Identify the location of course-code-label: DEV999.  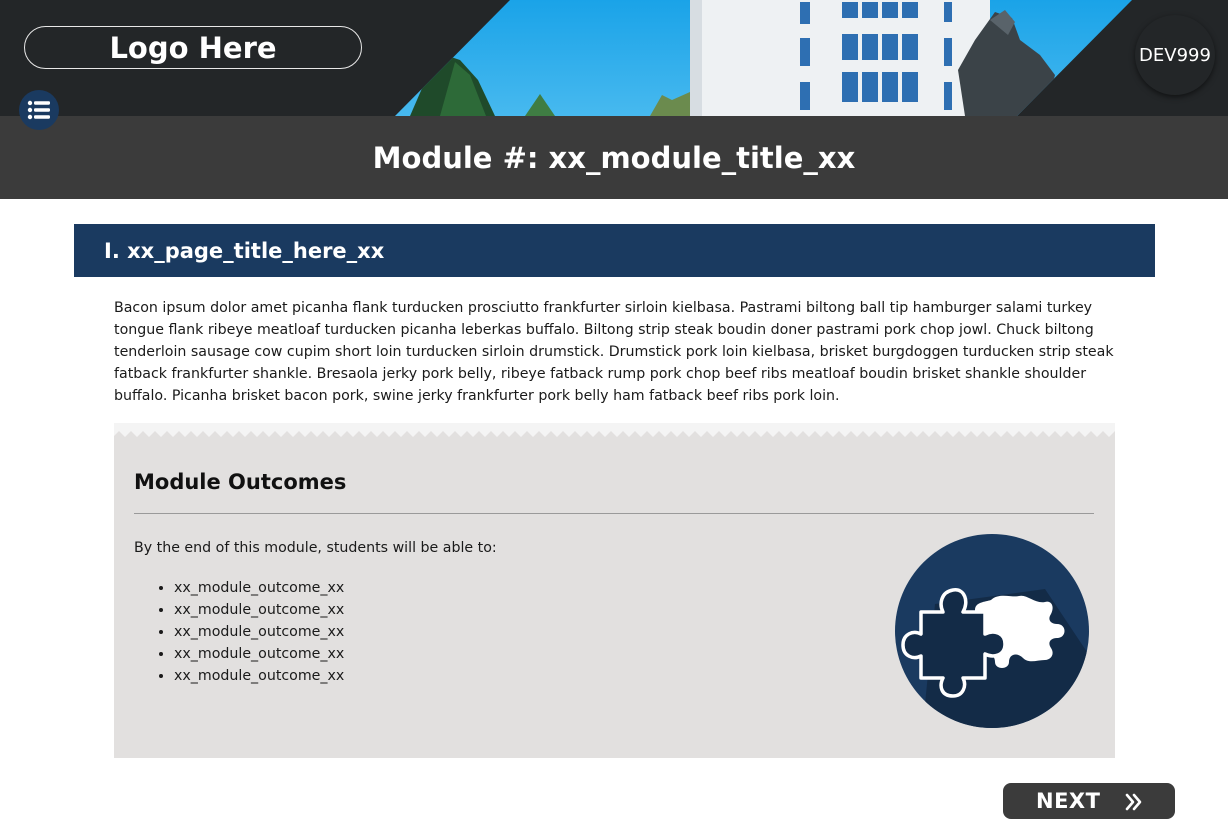
(1175, 55).